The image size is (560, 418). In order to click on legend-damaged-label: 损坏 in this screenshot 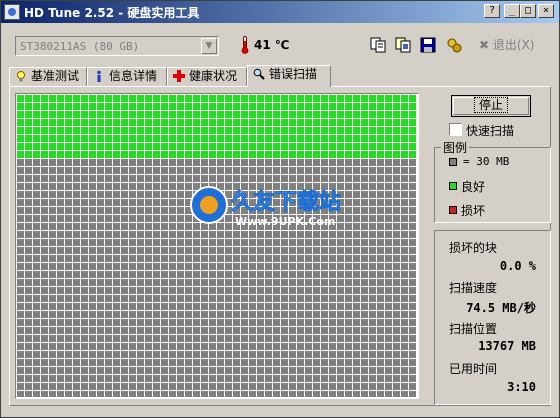, I will do `click(473, 211)`.